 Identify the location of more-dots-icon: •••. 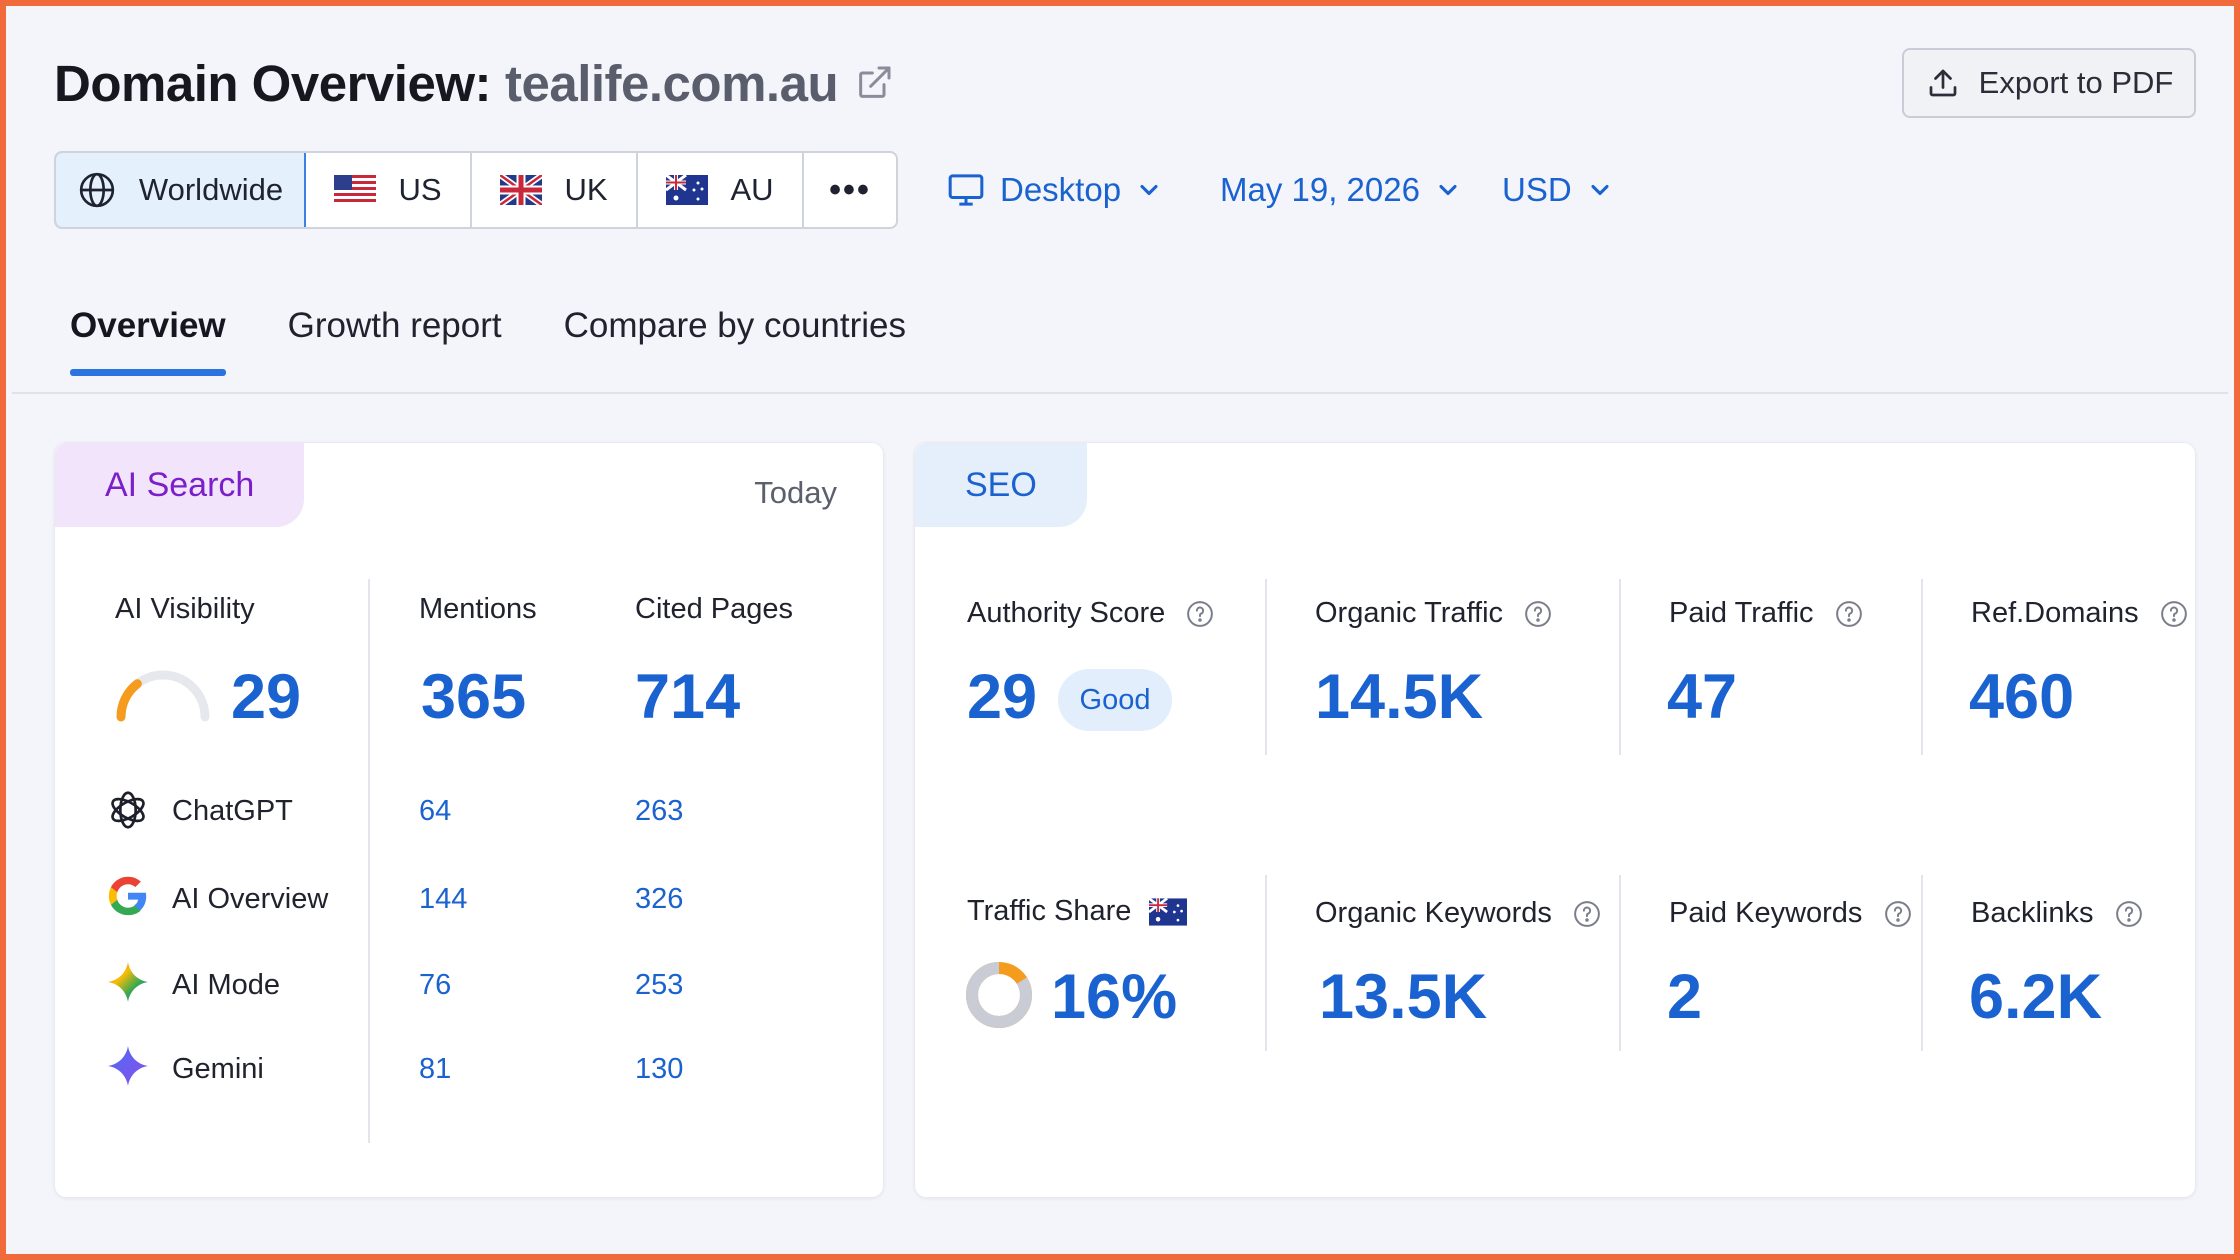
(850, 189).